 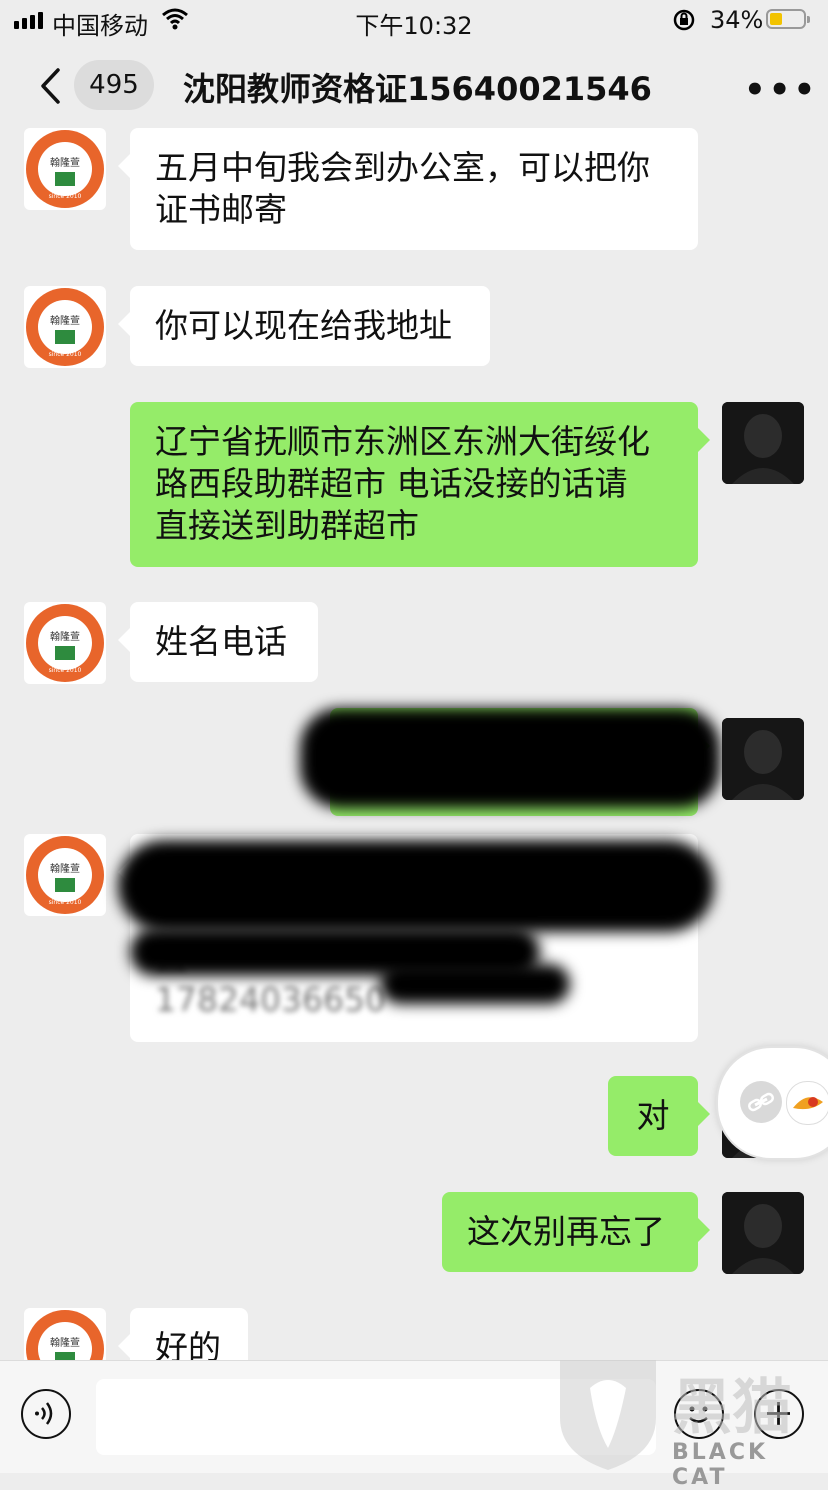 I want to click on message-text-line: 证书邮寄, so click(x=221, y=209).